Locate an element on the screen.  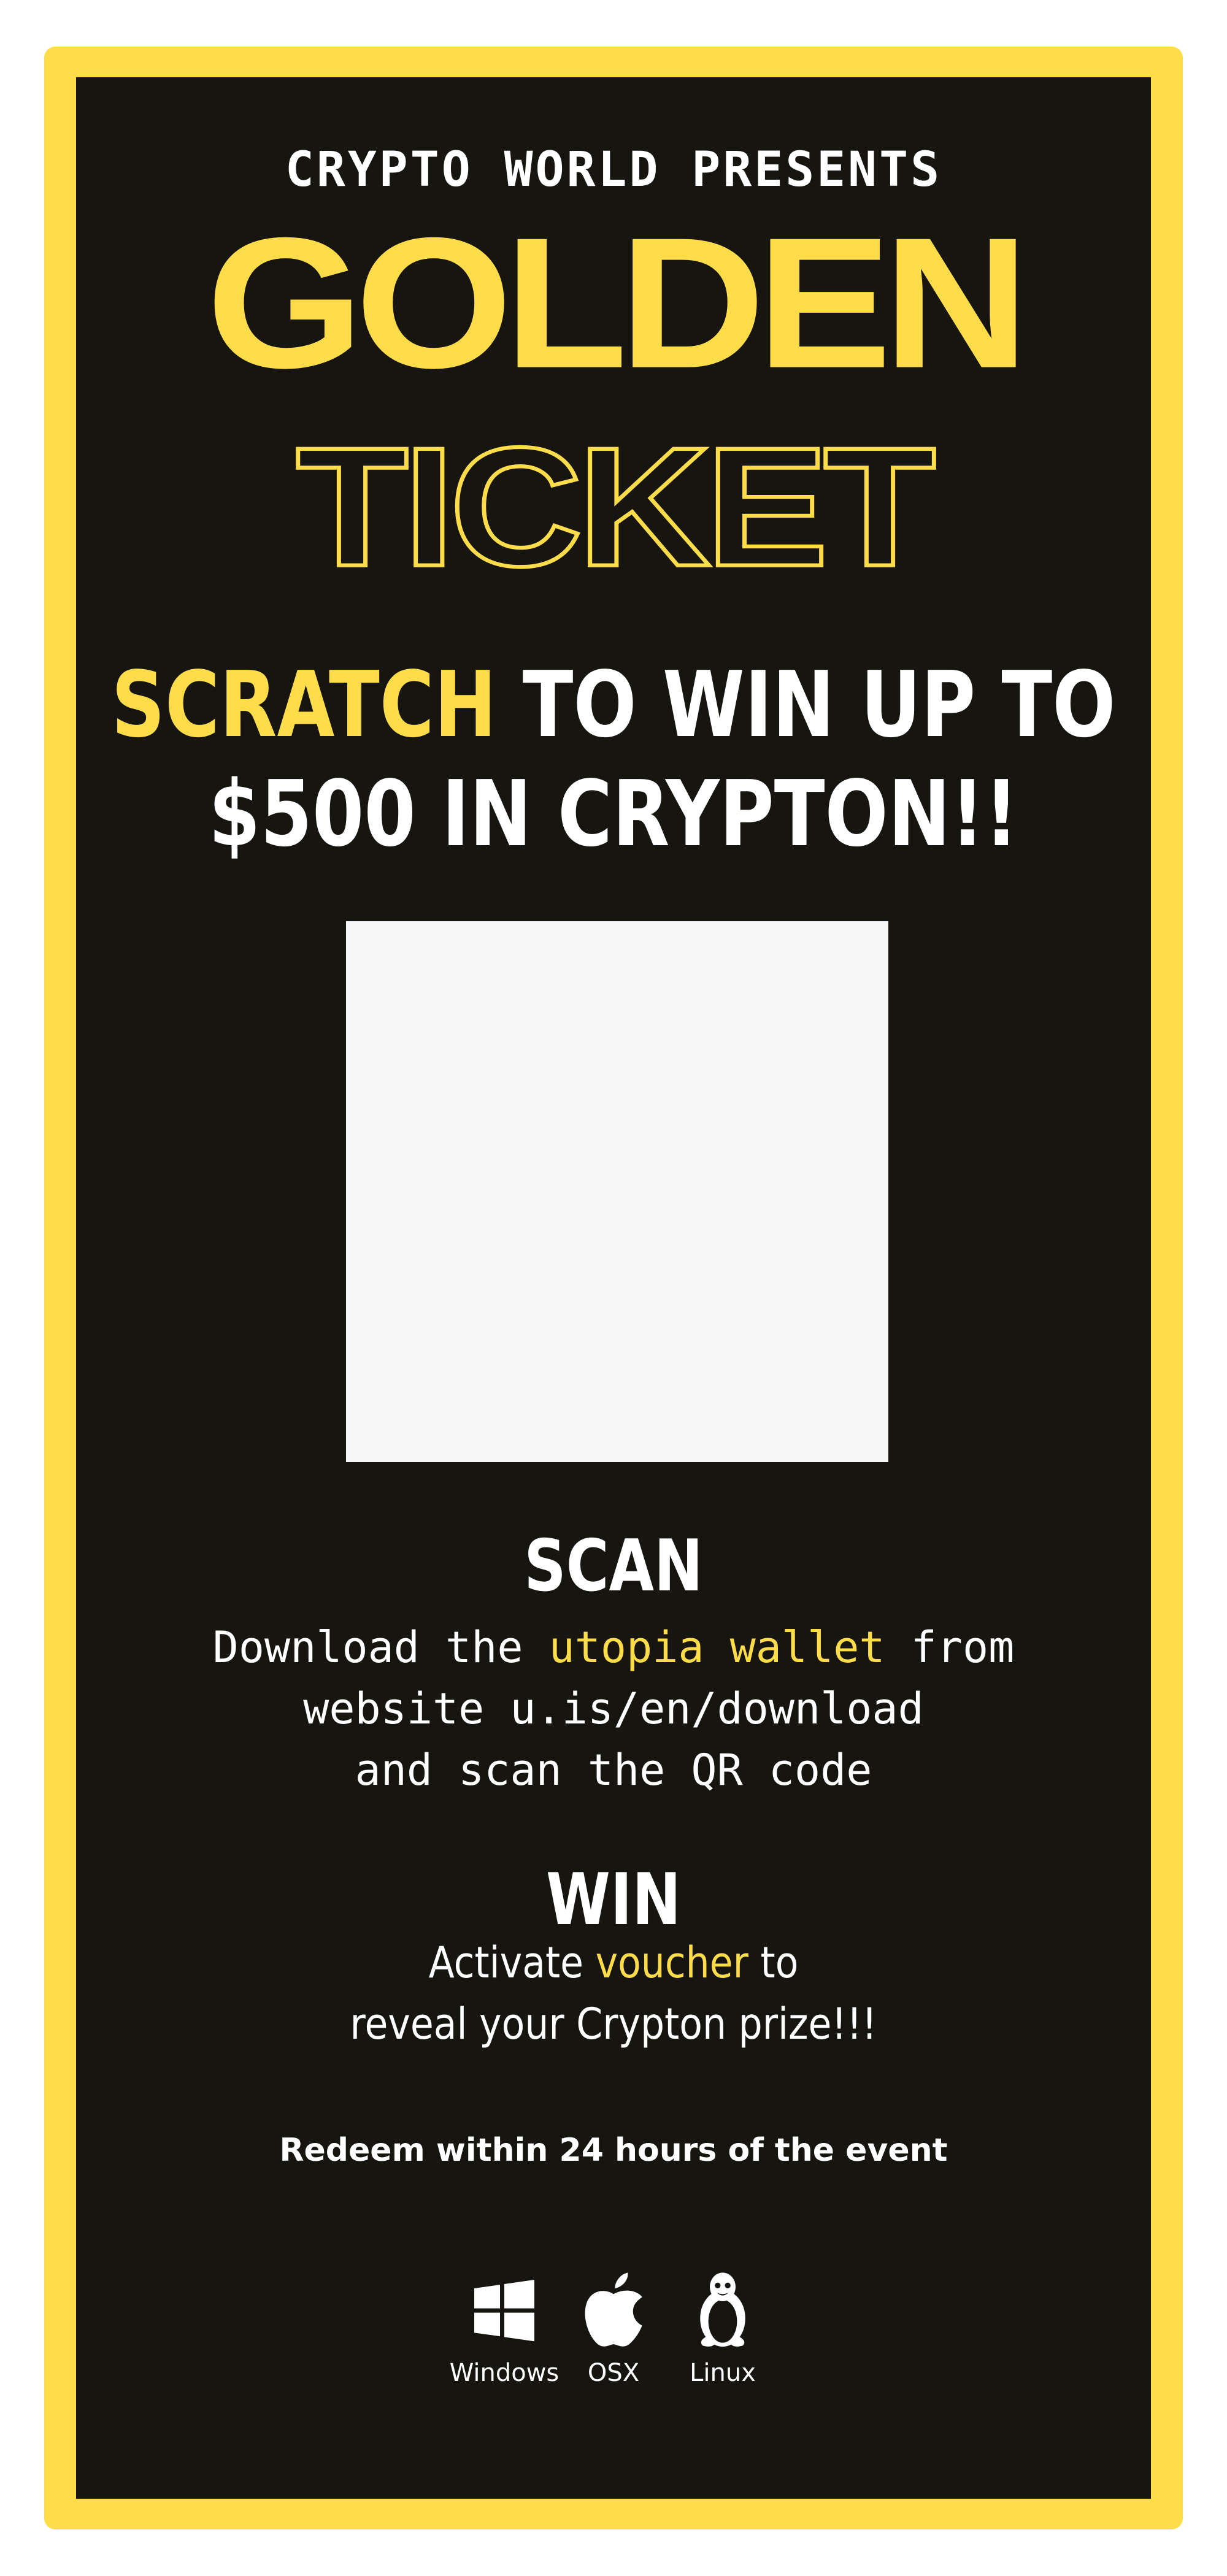
win-text-before: Activate is located at coordinates (512, 1963).